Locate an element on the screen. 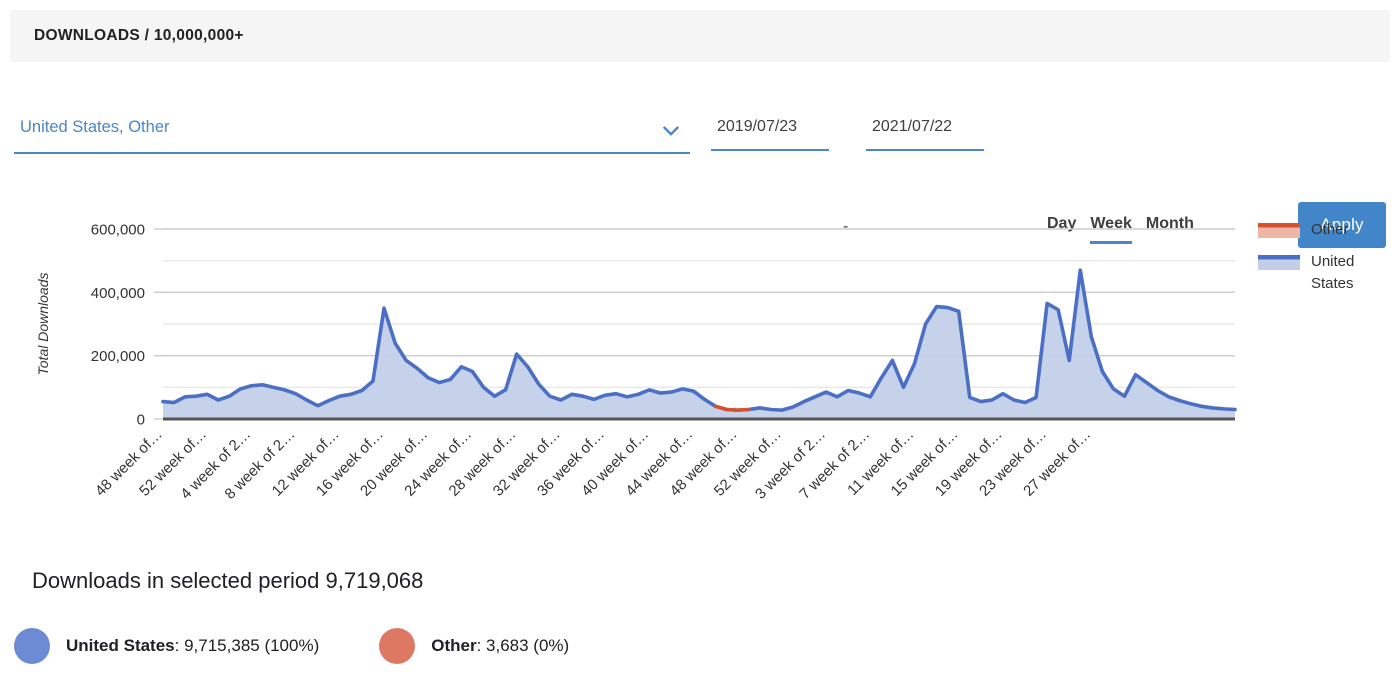  y-axis-title: Total Downloads is located at coordinates (43, 324).